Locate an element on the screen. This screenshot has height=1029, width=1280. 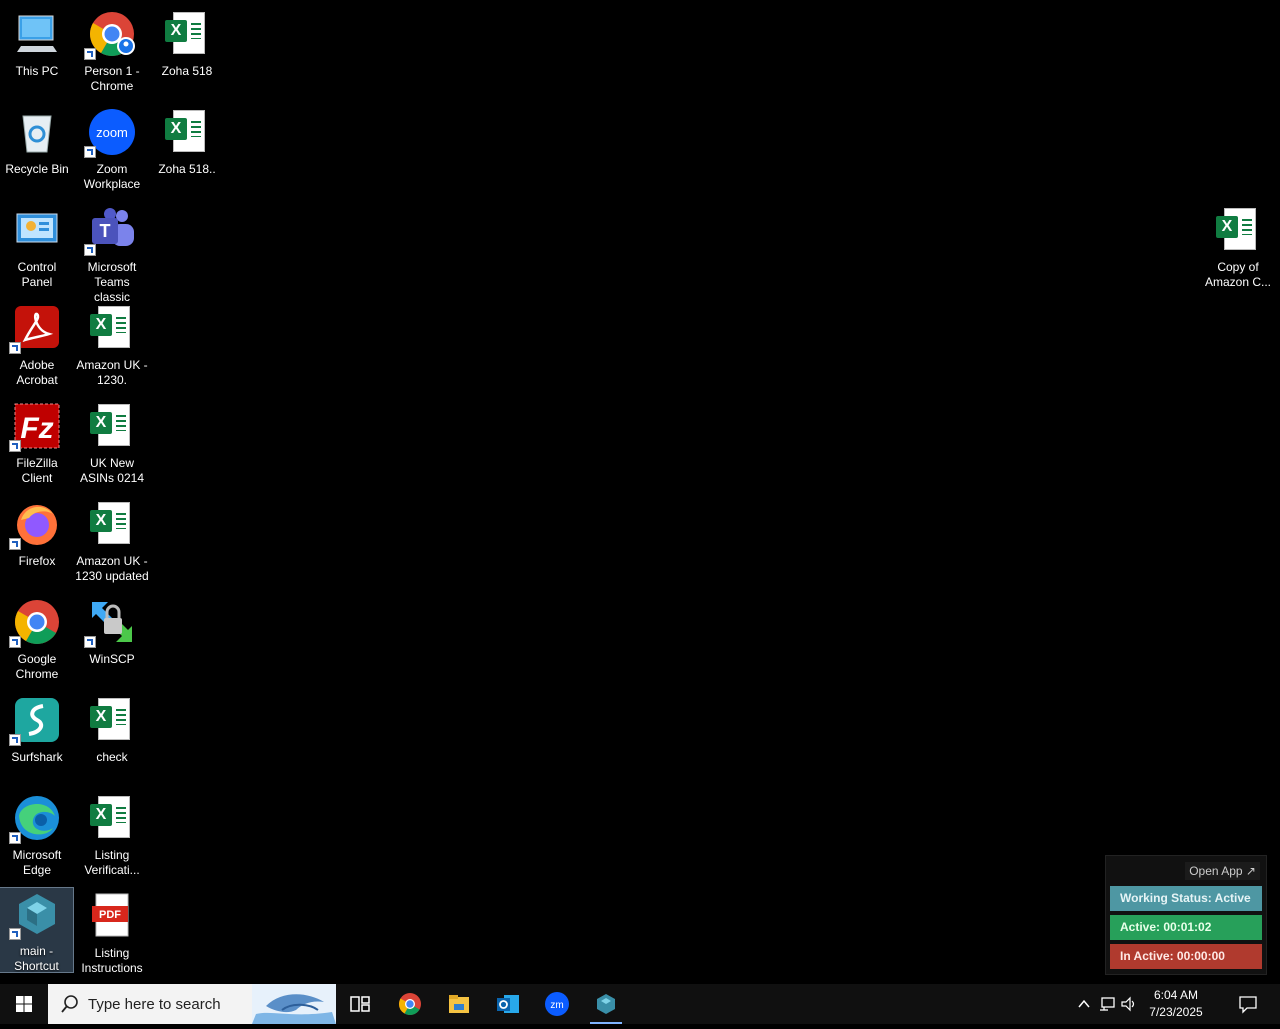
desktop-icon-google-chrome: Google Chrome is located at coordinates (37, 641).